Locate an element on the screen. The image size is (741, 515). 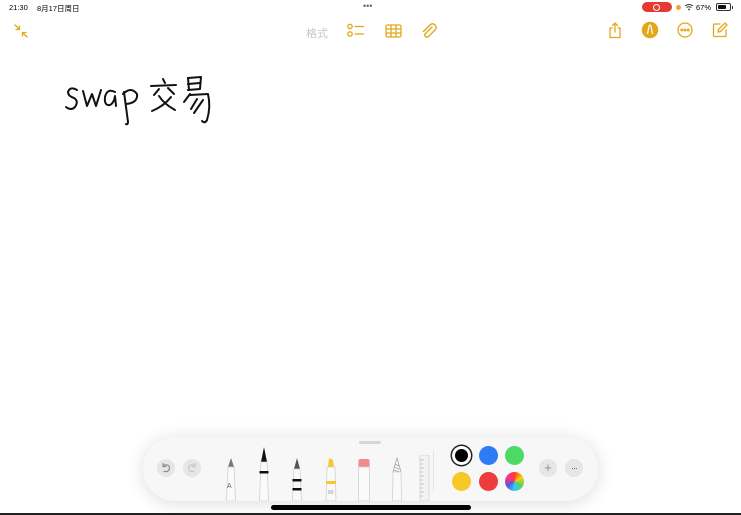
highlighter-number: 80 is located at coordinates (331, 493).